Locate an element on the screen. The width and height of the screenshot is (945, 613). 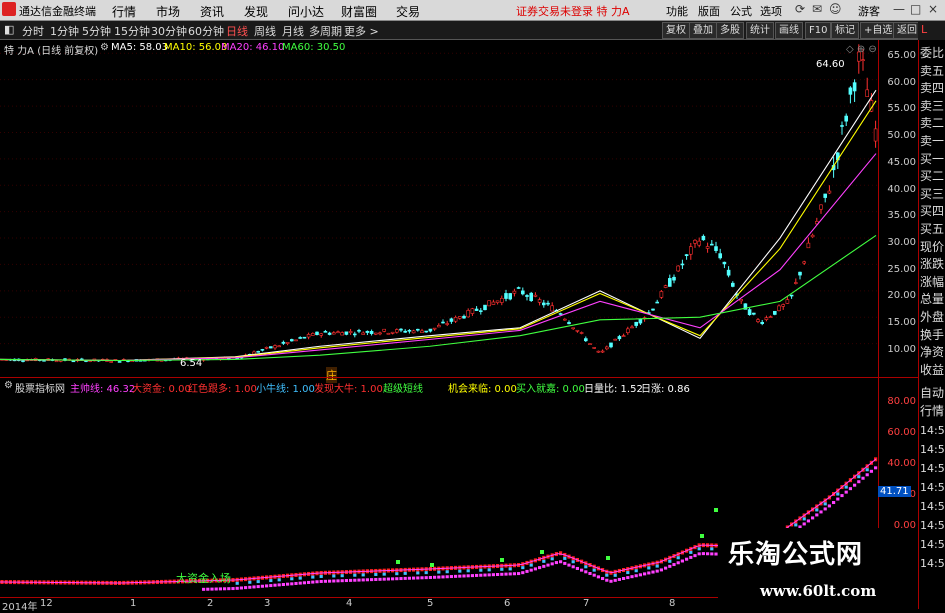
period-tab-monthly: 月线 is located at coordinates (293, 31).